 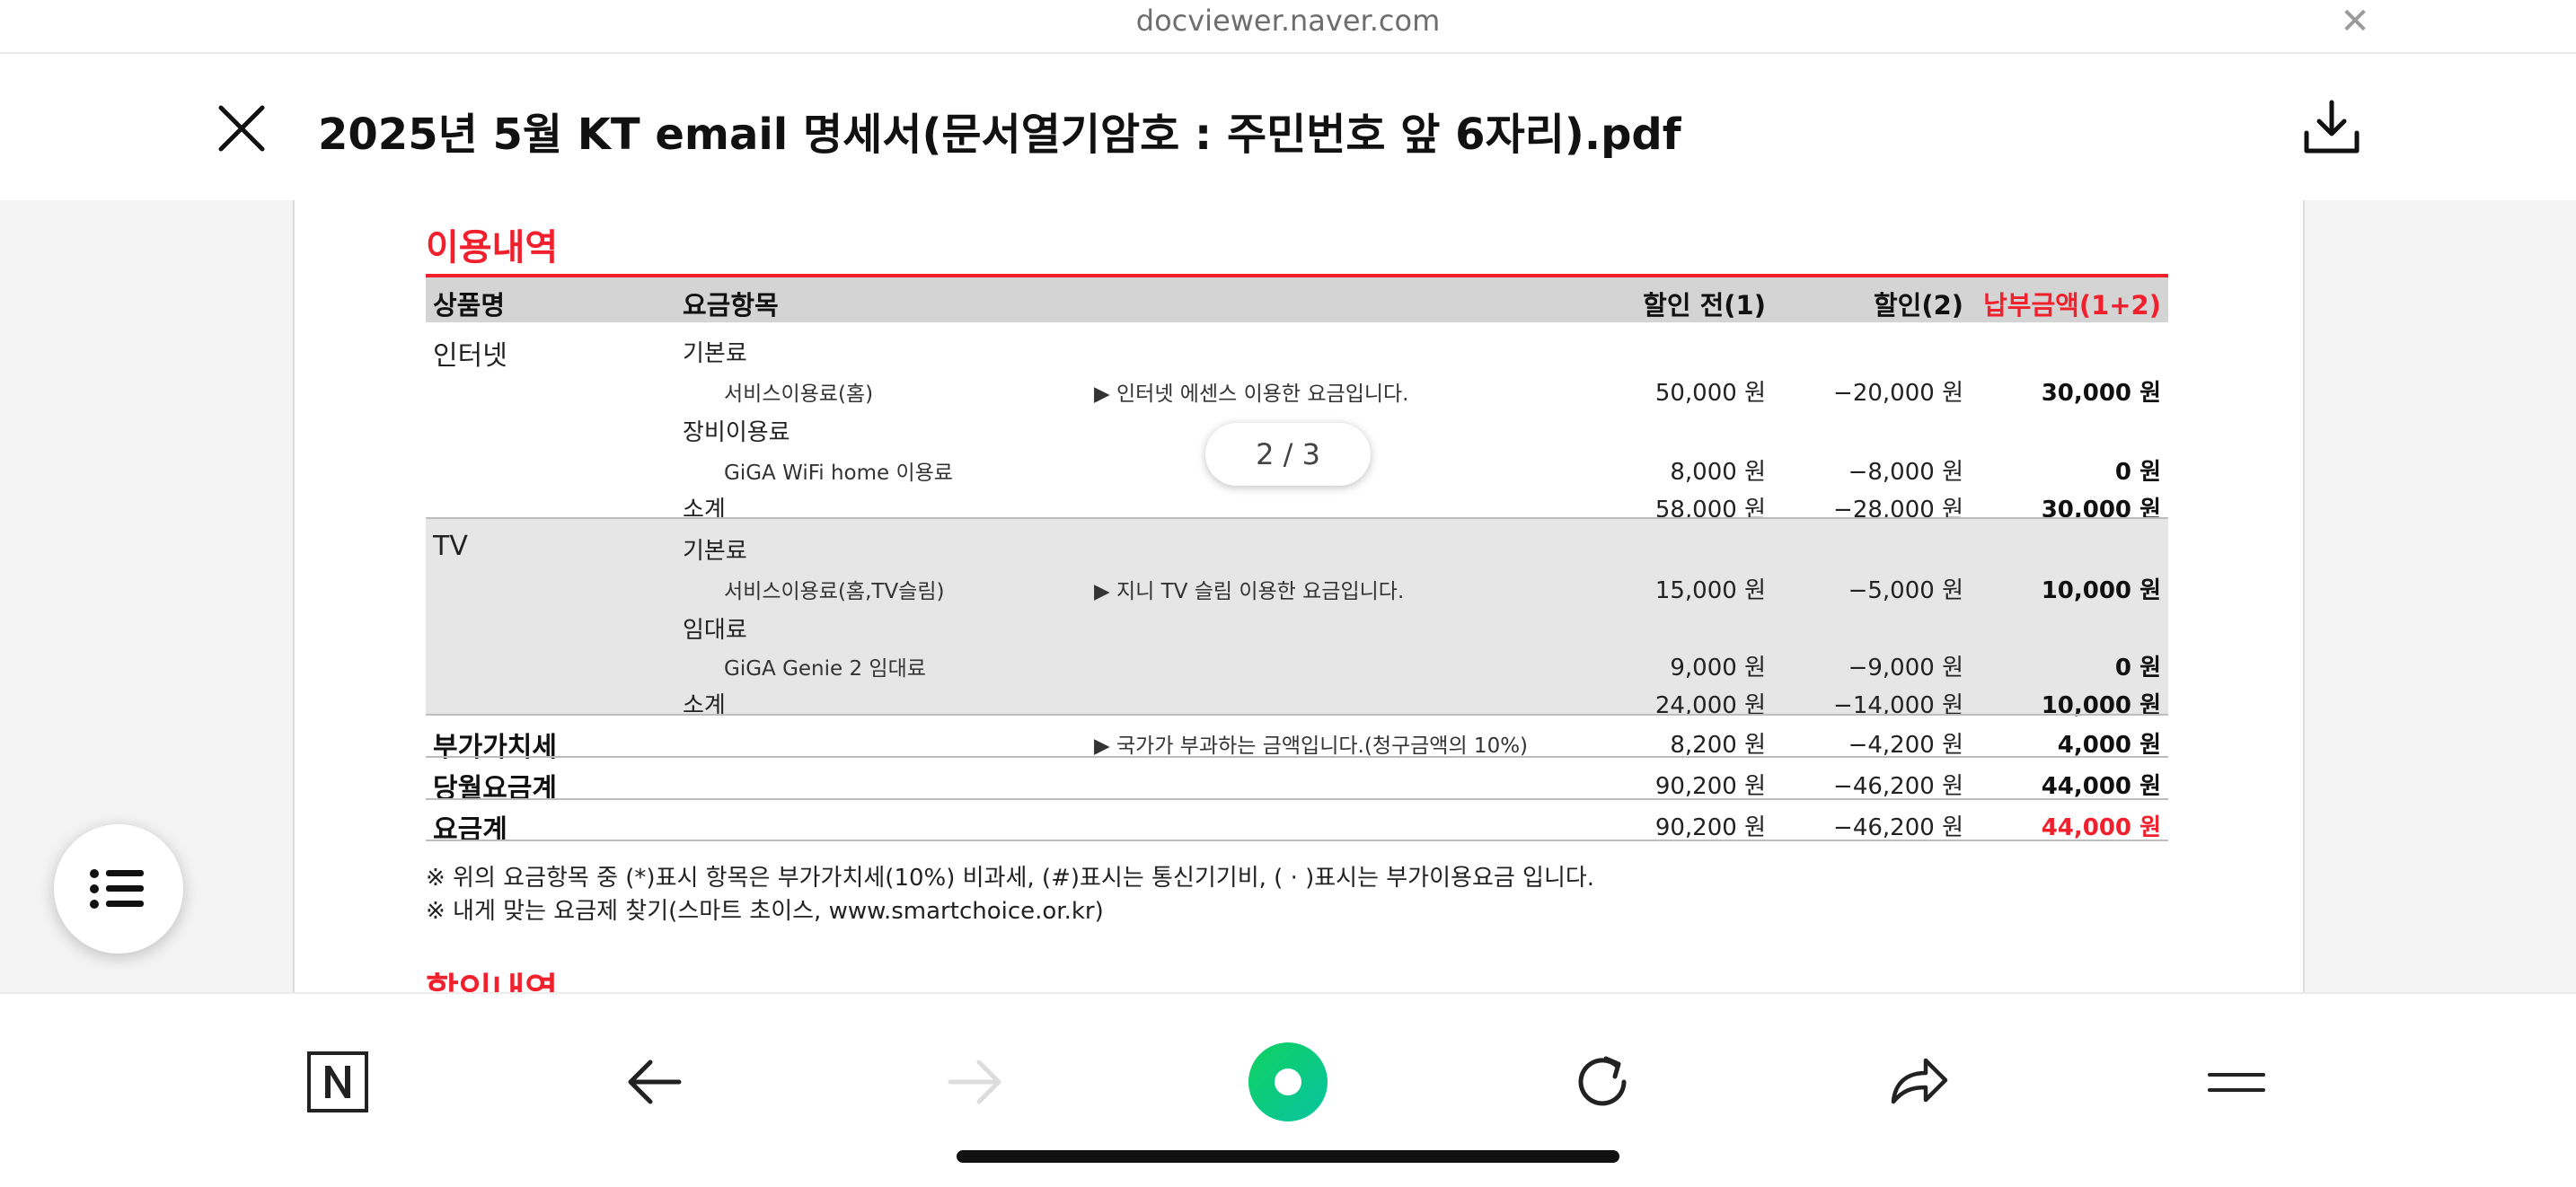 What do you see at coordinates (1288, 21) in the screenshot?
I see `url-text: docviewer.naver.com` at bounding box center [1288, 21].